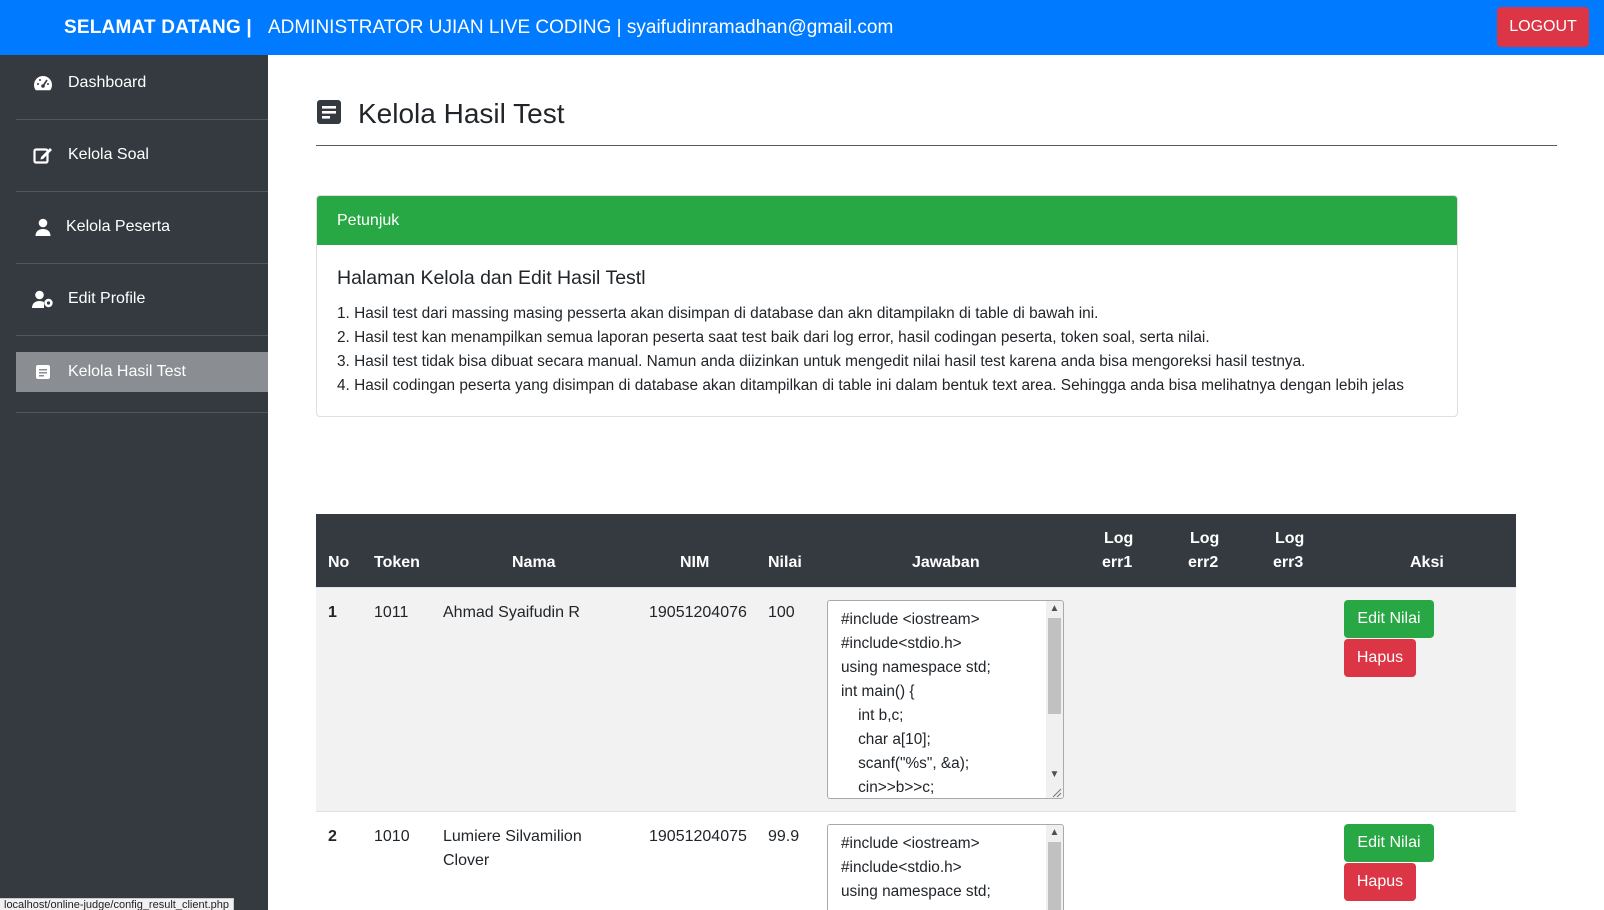 Image resolution: width=1604 pixels, height=910 pixels. I want to click on textarea-scrollbar: ▲ ▼, so click(1054, 699).